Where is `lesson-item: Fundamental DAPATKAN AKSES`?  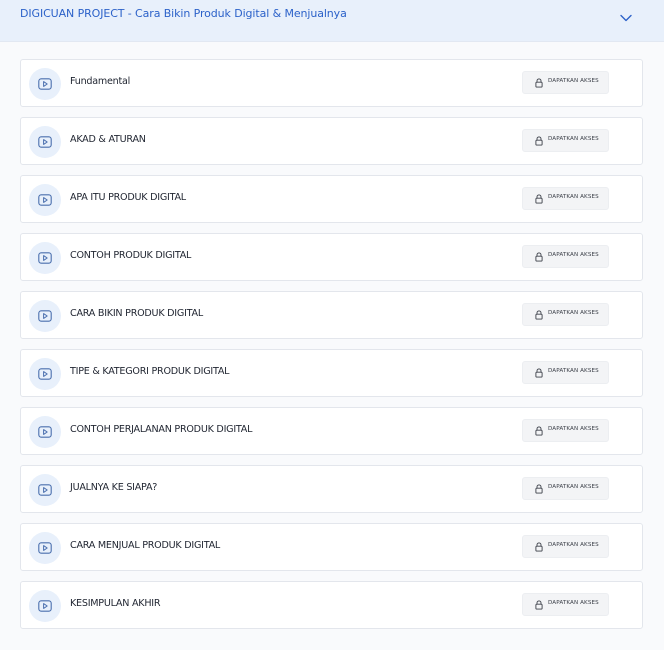
lesson-item: Fundamental DAPATKAN AKSES is located at coordinates (331, 83).